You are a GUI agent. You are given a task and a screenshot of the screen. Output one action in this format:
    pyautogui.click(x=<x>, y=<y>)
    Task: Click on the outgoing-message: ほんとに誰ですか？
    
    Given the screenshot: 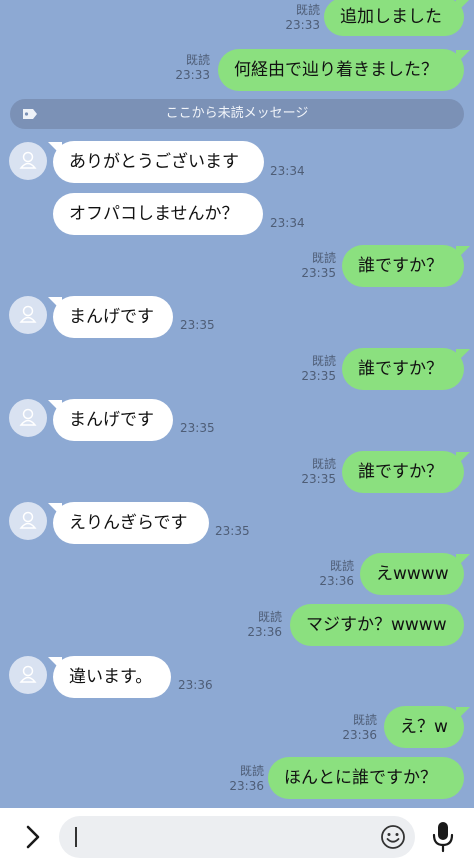 What is the action you would take?
    pyautogui.click(x=366, y=778)
    